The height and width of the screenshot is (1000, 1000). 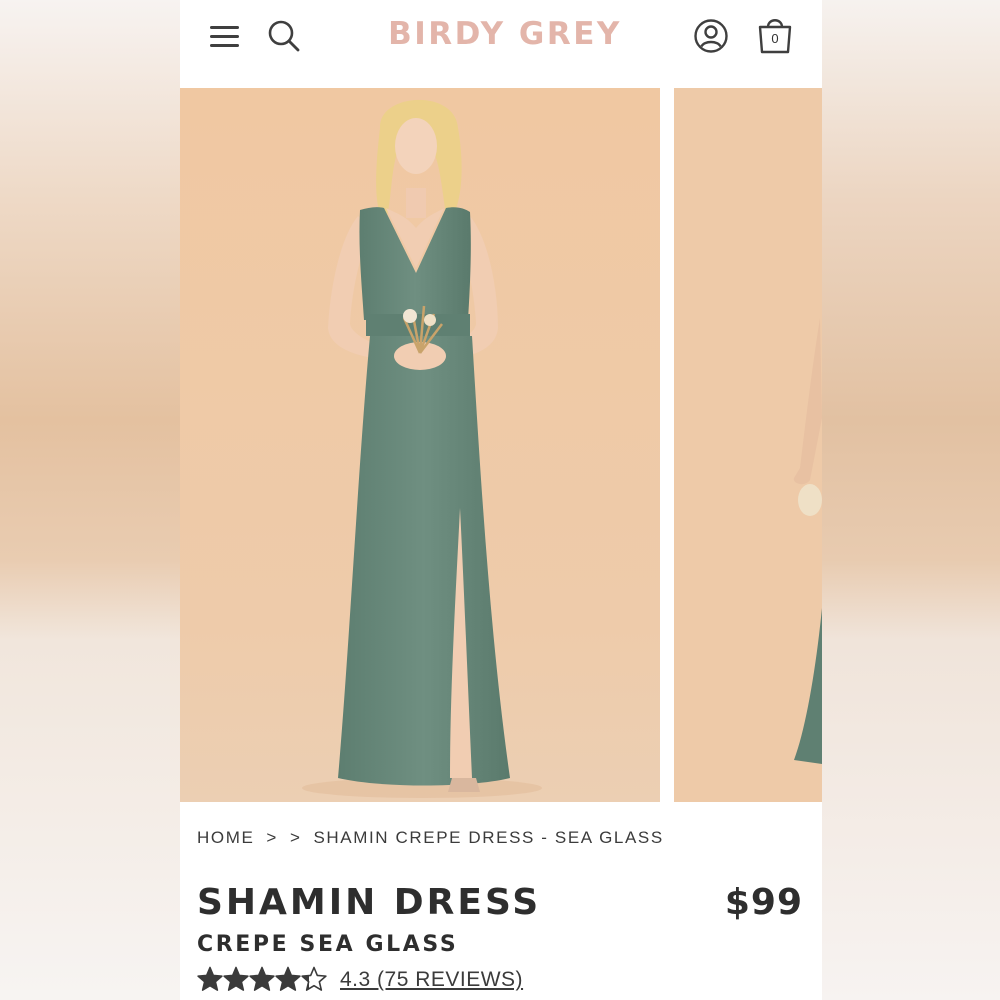 I want to click on reviews-link: 4.3 (75 REVIEWS), so click(x=431, y=980).